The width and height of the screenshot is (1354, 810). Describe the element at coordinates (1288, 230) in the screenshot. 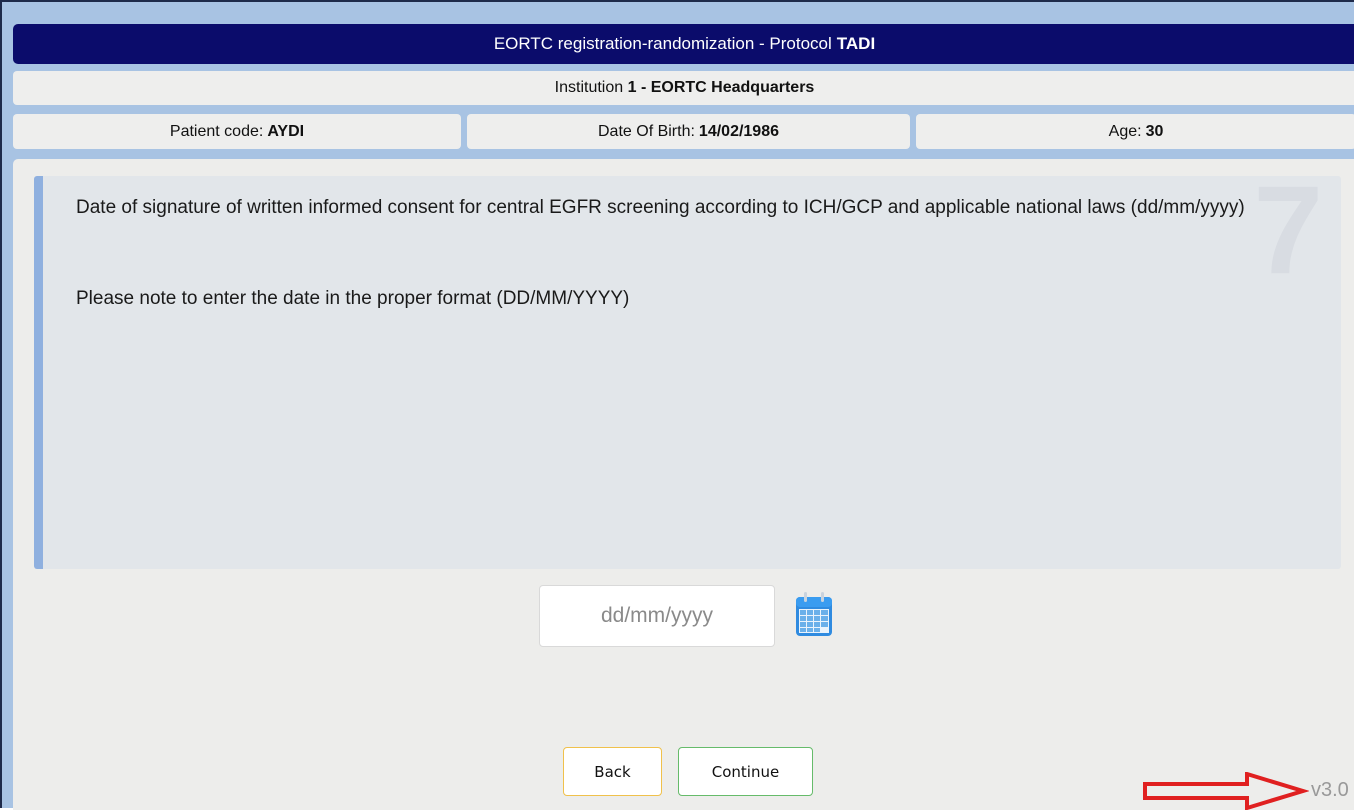

I see `step-number: 7` at that location.